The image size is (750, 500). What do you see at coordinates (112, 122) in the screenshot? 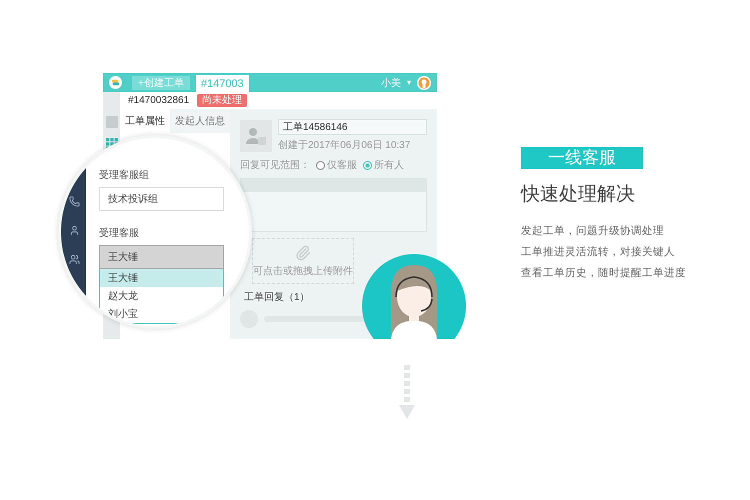
I see `square-icon` at bounding box center [112, 122].